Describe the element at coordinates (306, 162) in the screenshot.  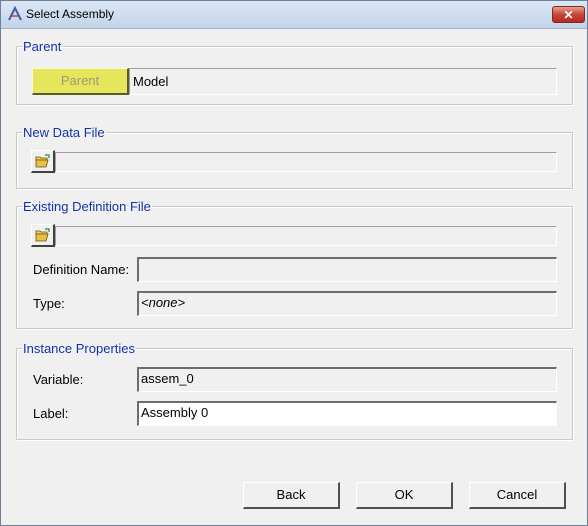
I see `new-data-file-path-field` at that location.